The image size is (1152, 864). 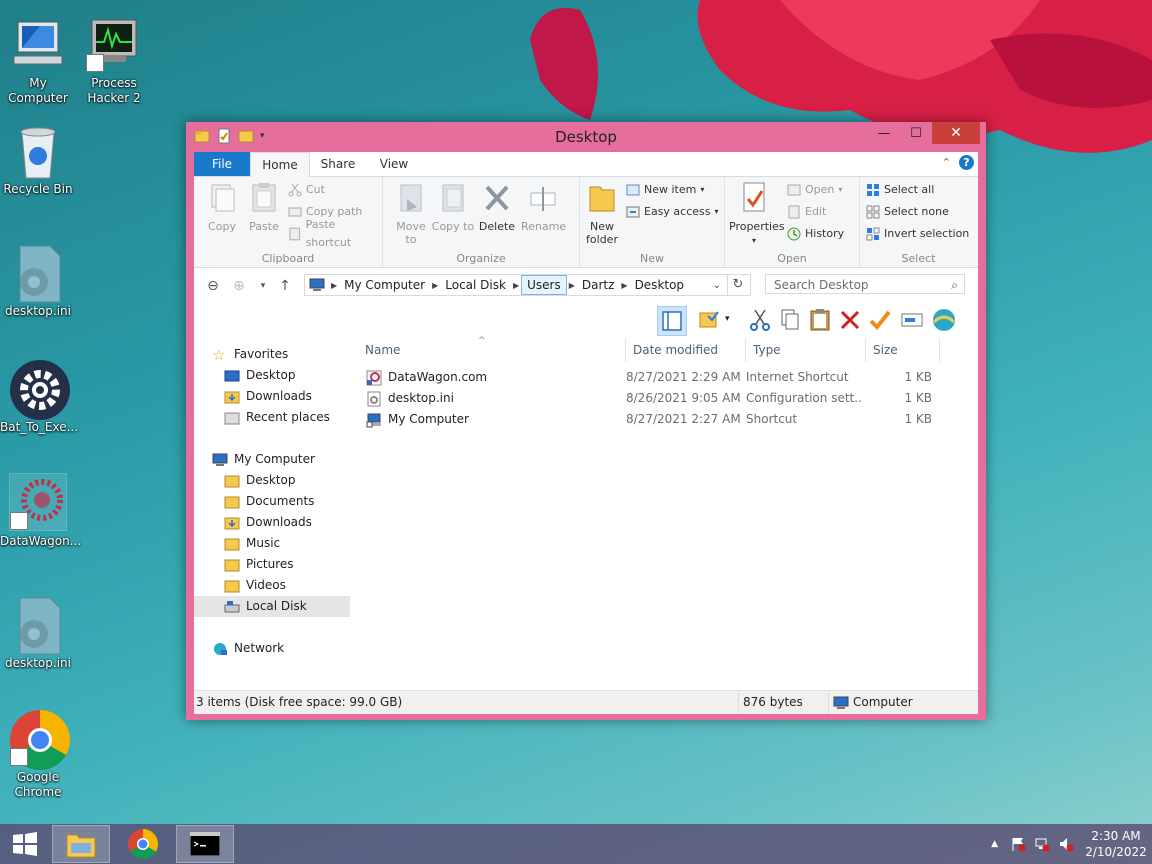 I want to click on nav-favorites-downloads: Downloads, so click(x=268, y=396).